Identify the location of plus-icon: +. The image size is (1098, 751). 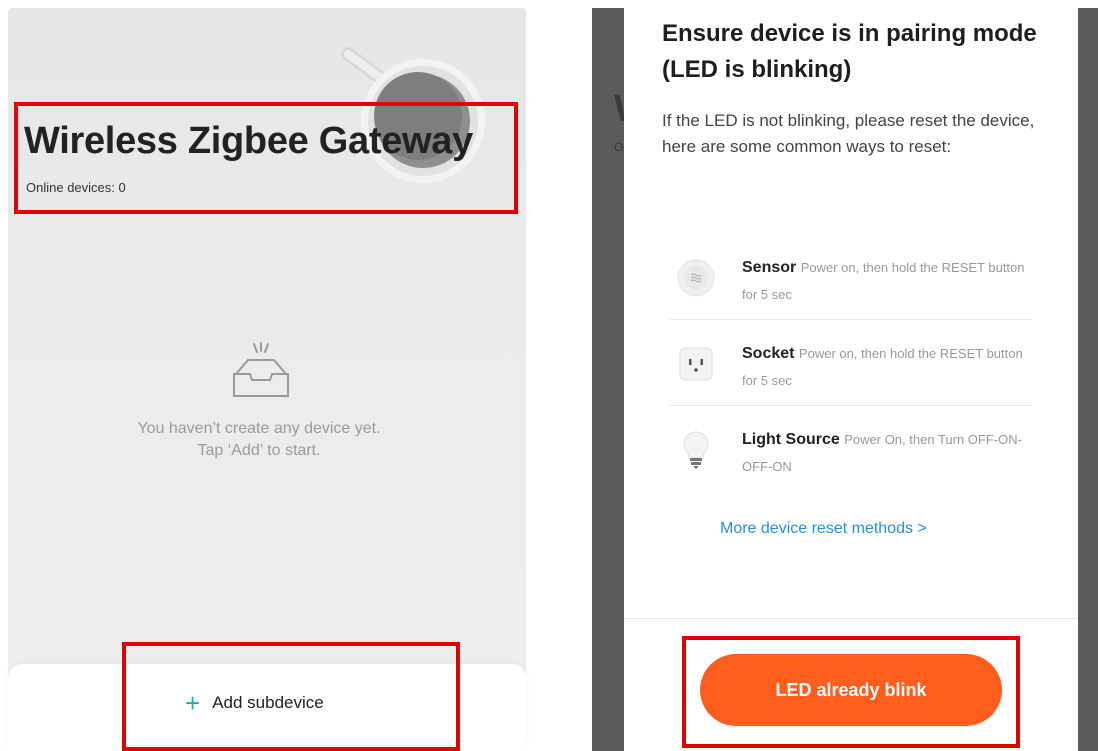
(193, 703).